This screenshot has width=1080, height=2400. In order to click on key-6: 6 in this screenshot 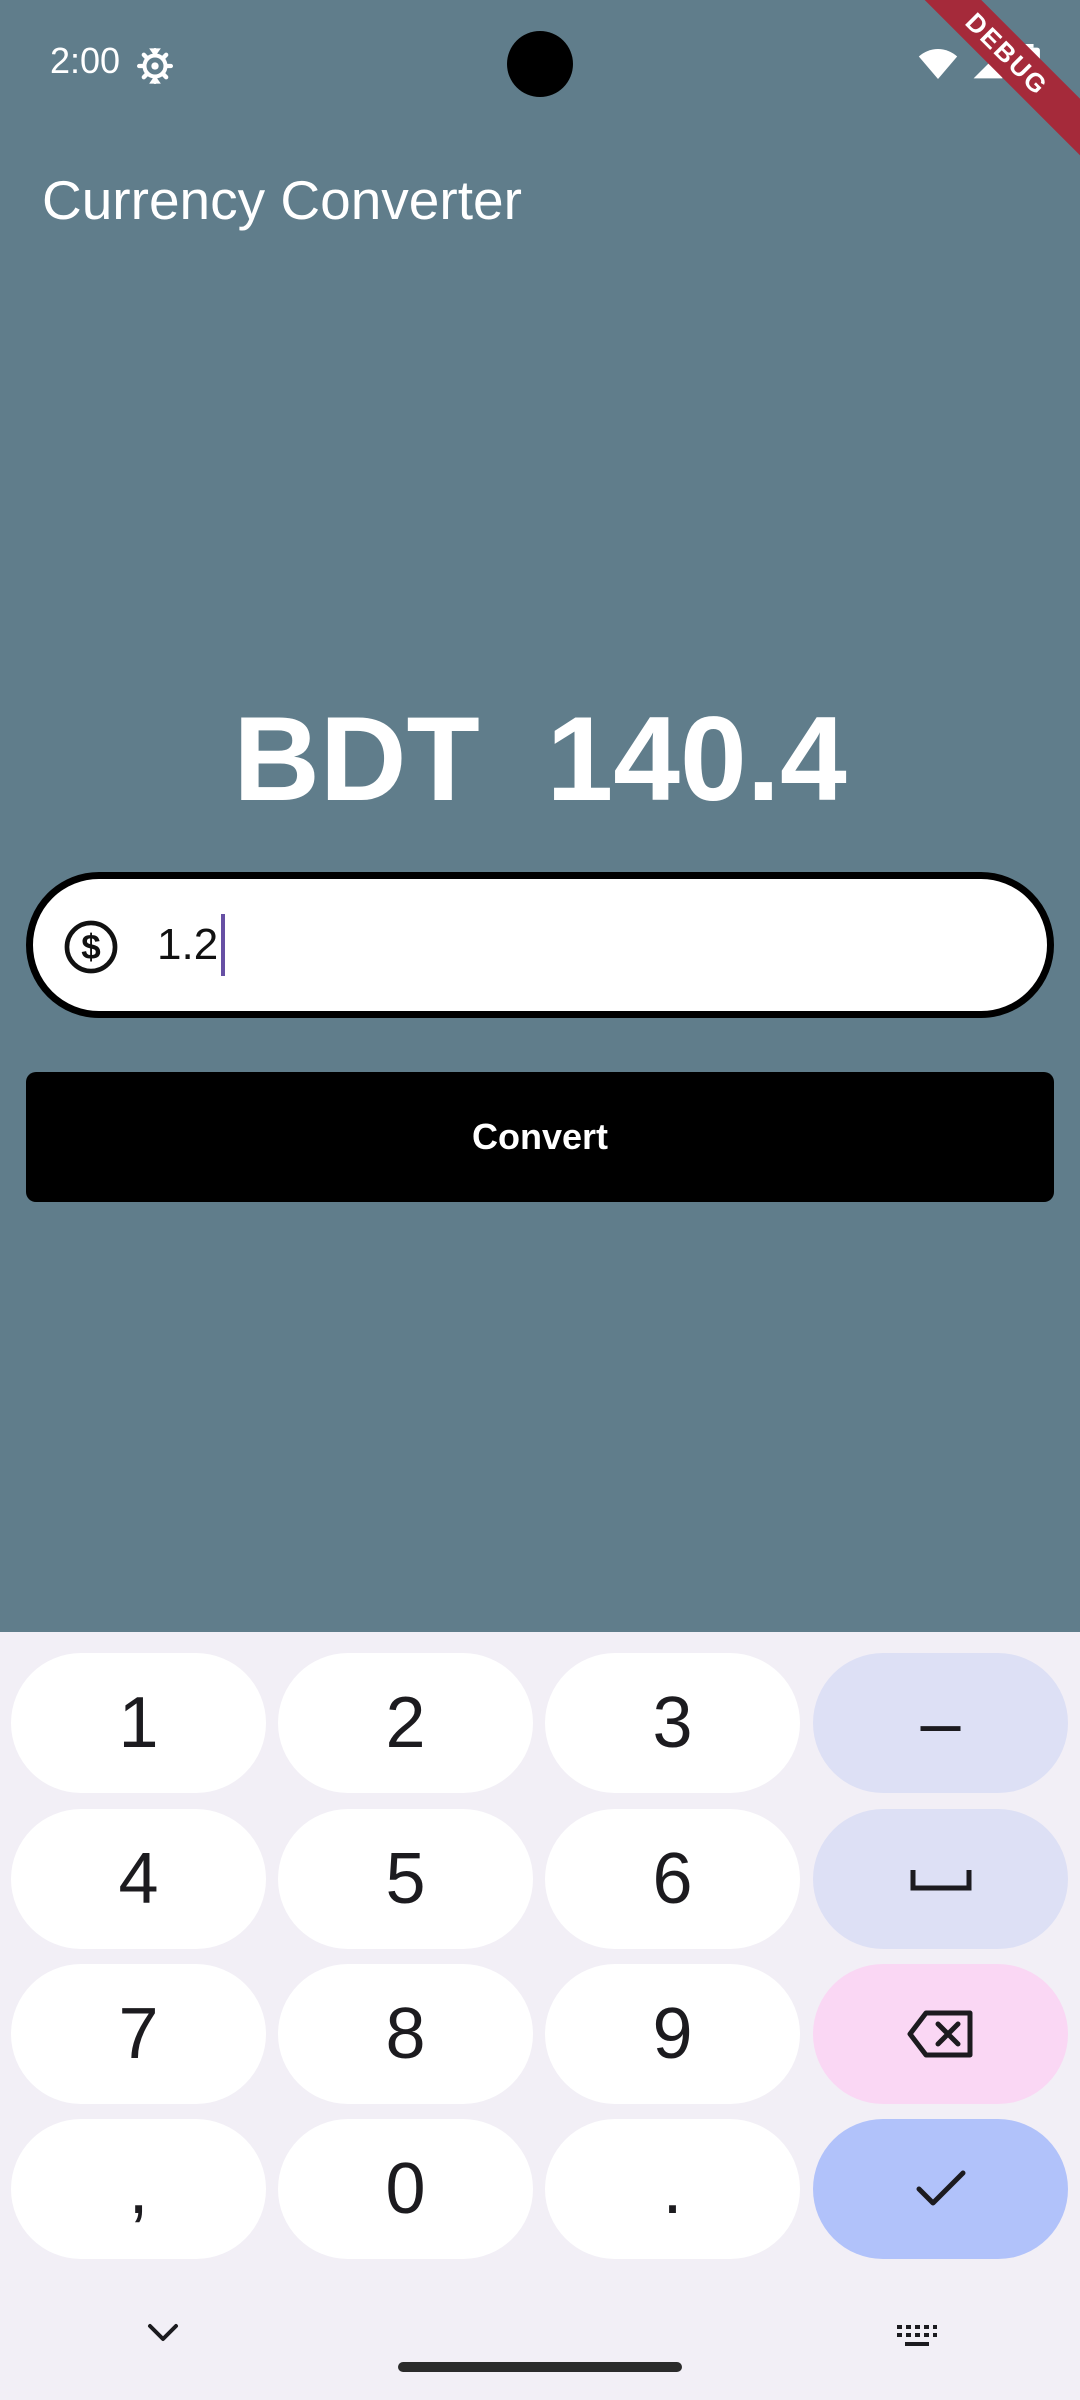, I will do `click(672, 1879)`.